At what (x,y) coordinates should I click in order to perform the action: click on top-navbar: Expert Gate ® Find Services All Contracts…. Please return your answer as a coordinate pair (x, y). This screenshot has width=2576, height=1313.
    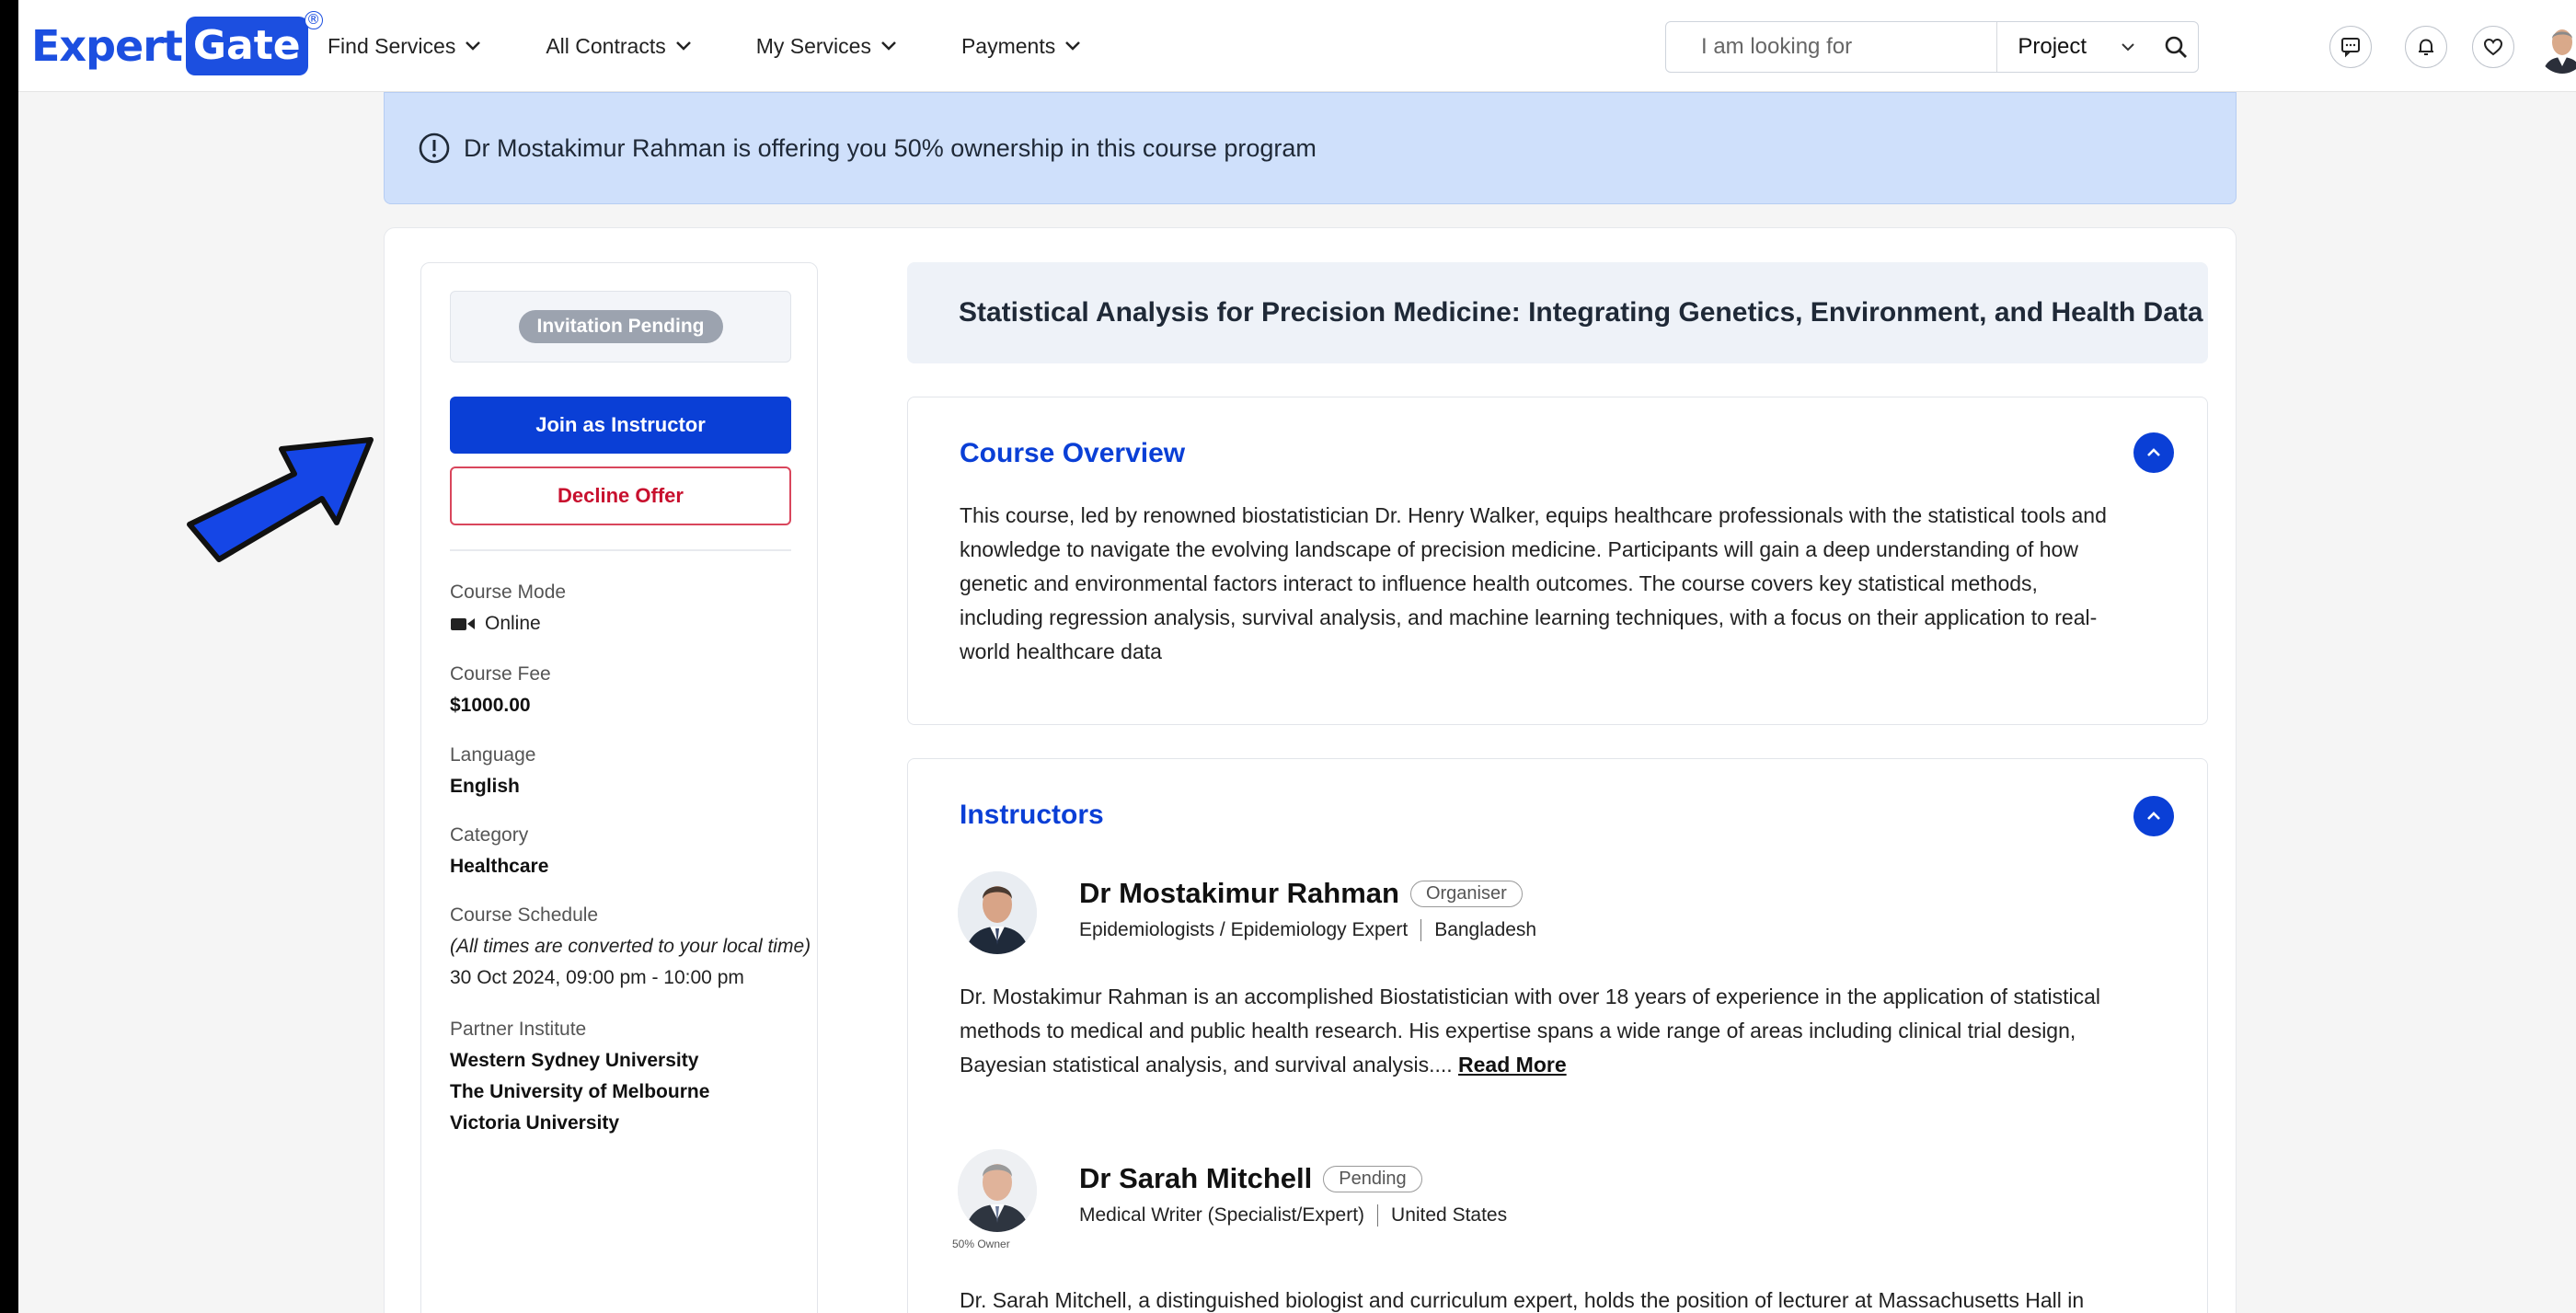
    Looking at the image, I should click on (1297, 46).